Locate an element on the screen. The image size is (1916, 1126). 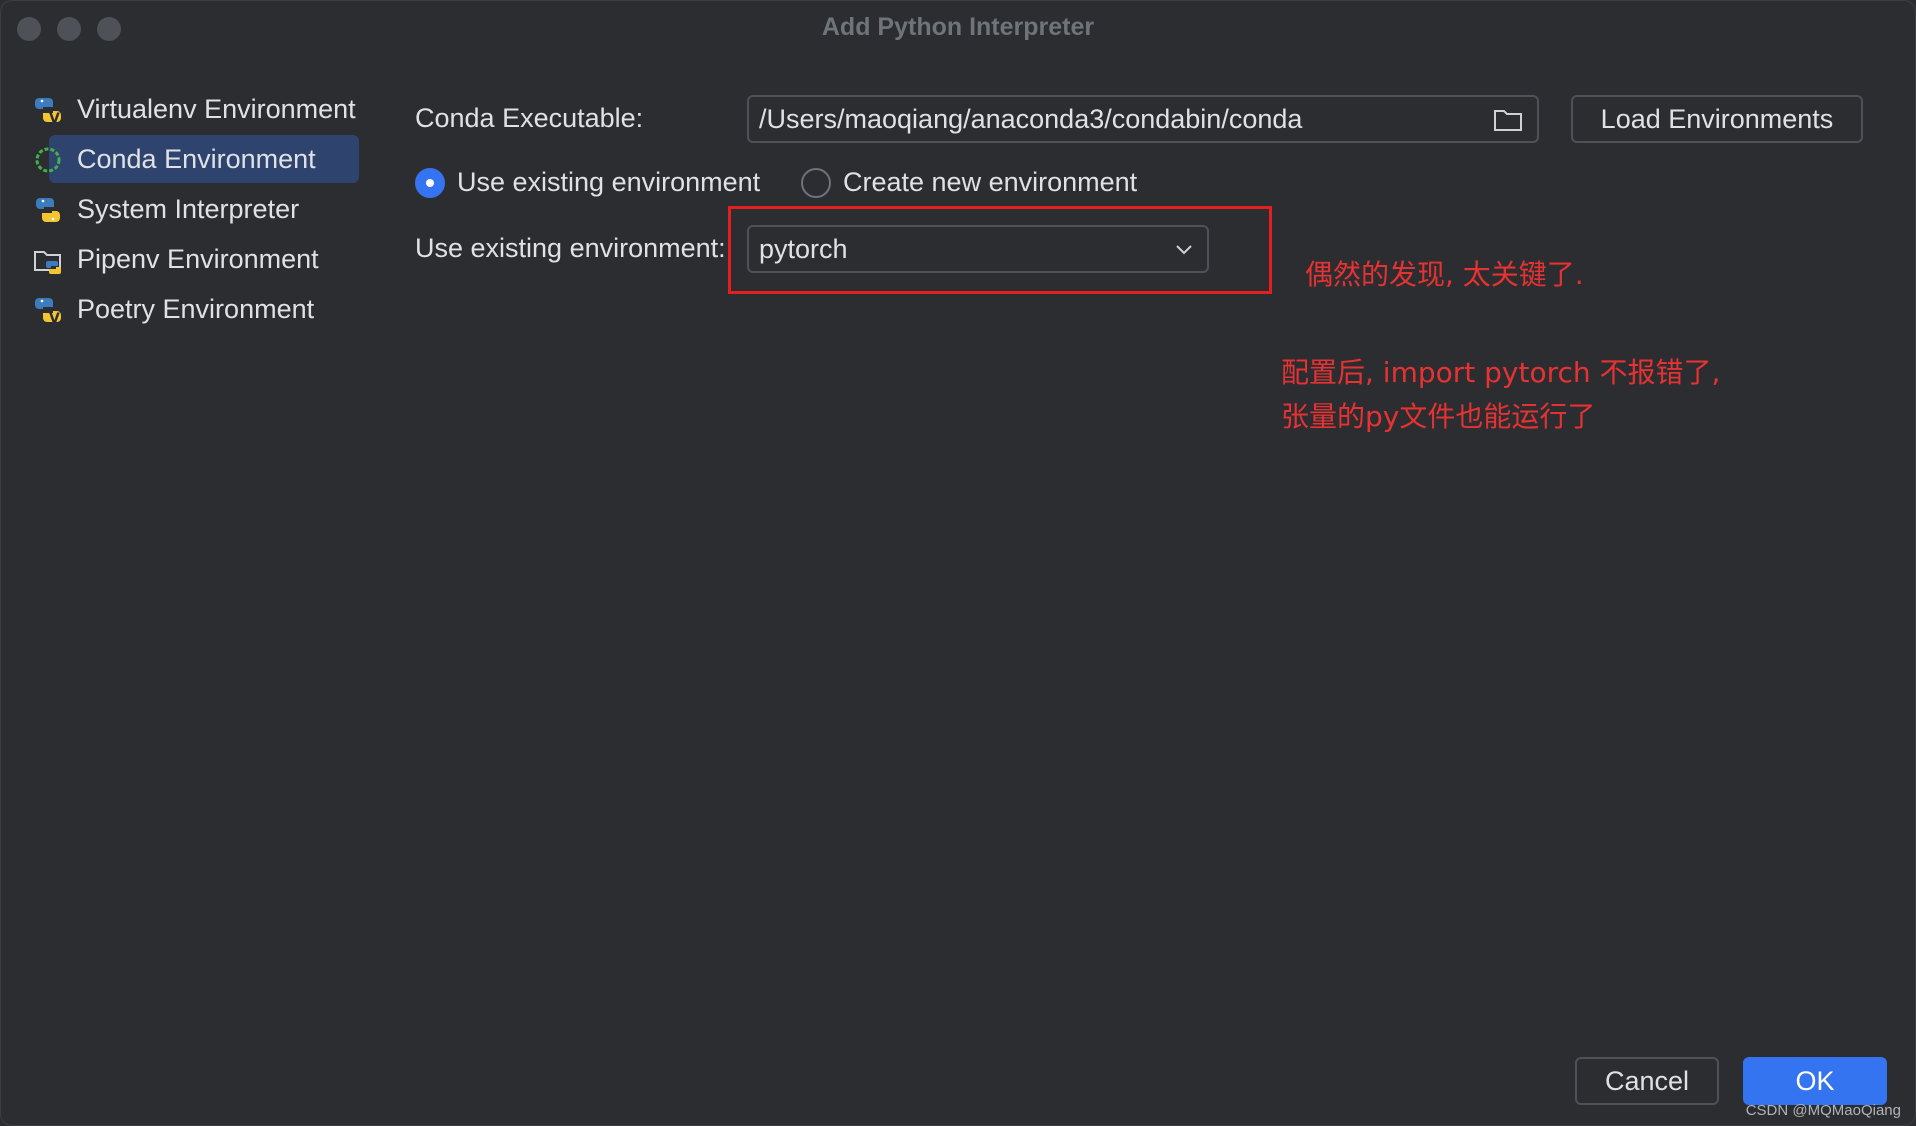
sidebar-item-label: Pipenv Environment is located at coordinates (198, 258).